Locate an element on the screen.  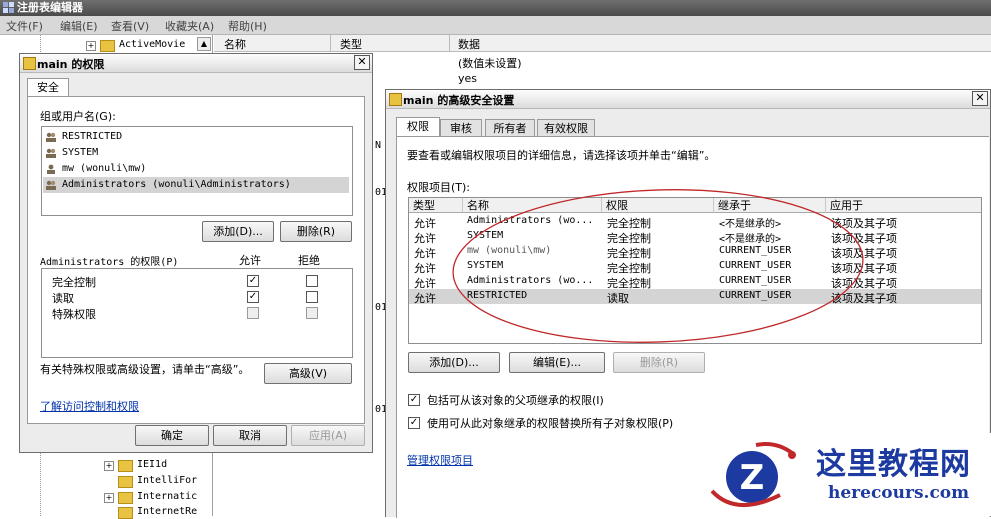
grid-header-inherited-from: 继承于 is located at coordinates (770, 205).